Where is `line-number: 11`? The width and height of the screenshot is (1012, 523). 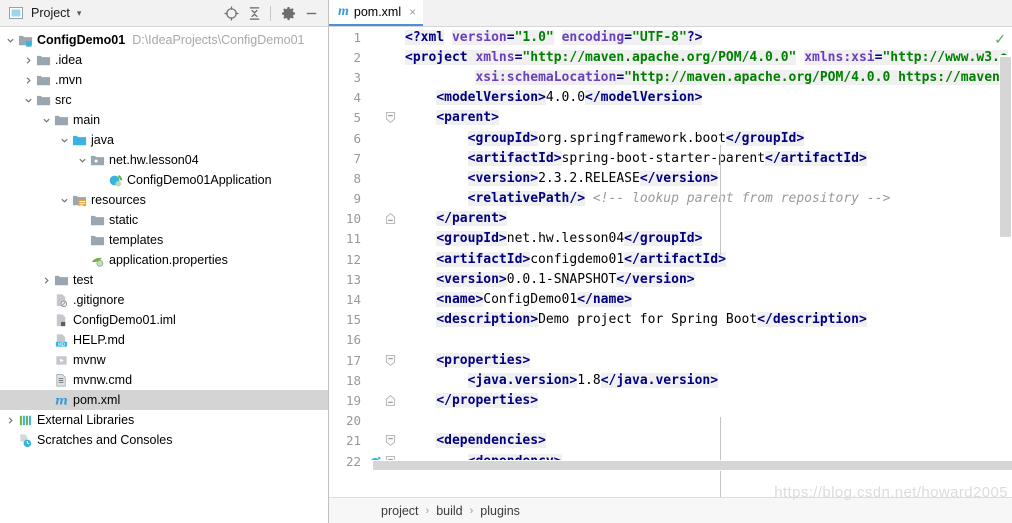 line-number: 11 is located at coordinates (353, 239).